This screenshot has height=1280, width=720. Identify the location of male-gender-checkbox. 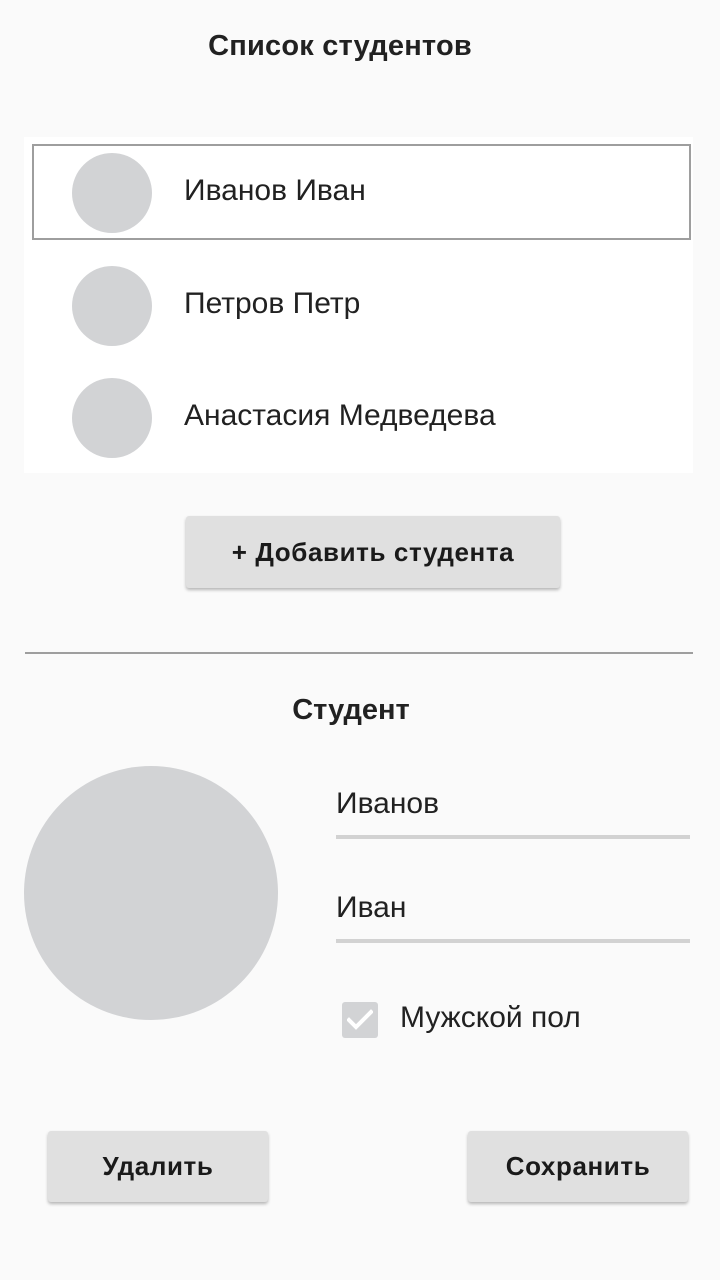
(360, 1020).